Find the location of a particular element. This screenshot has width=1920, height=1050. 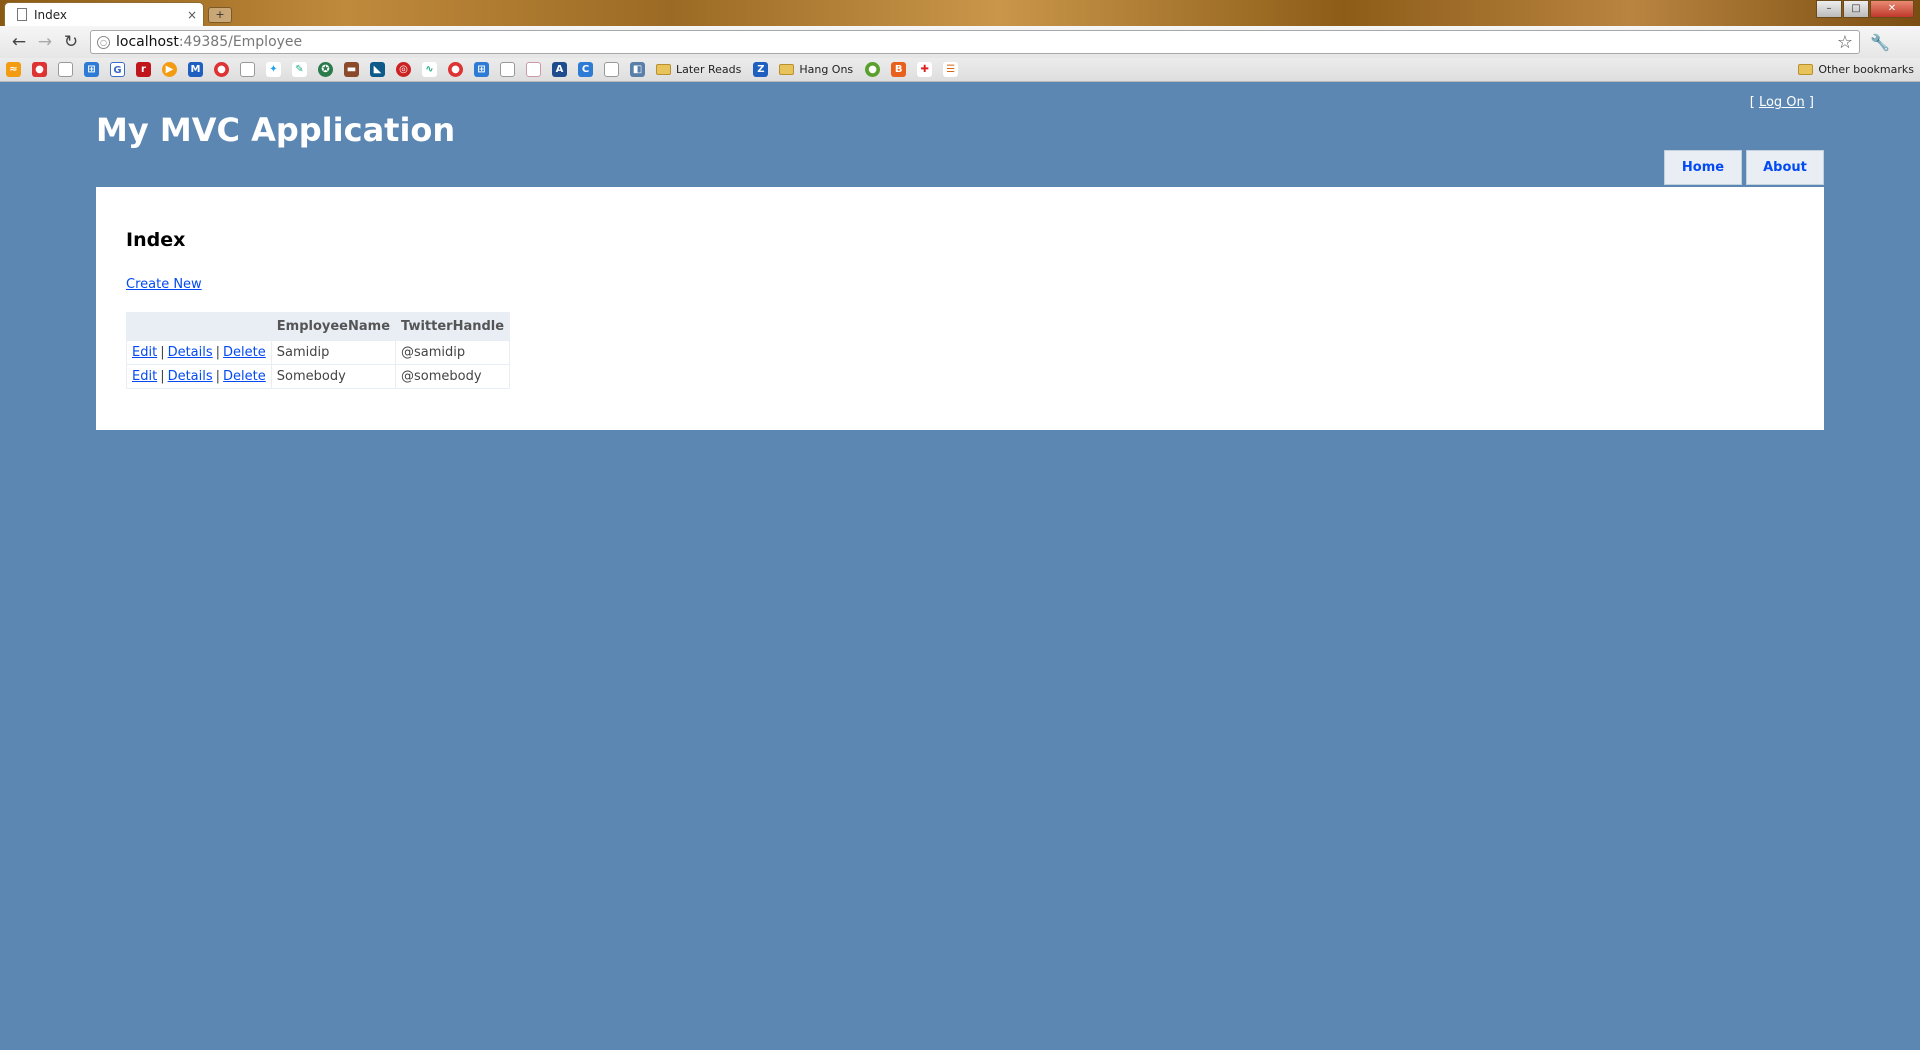

url-host: localhost is located at coordinates (147, 42).